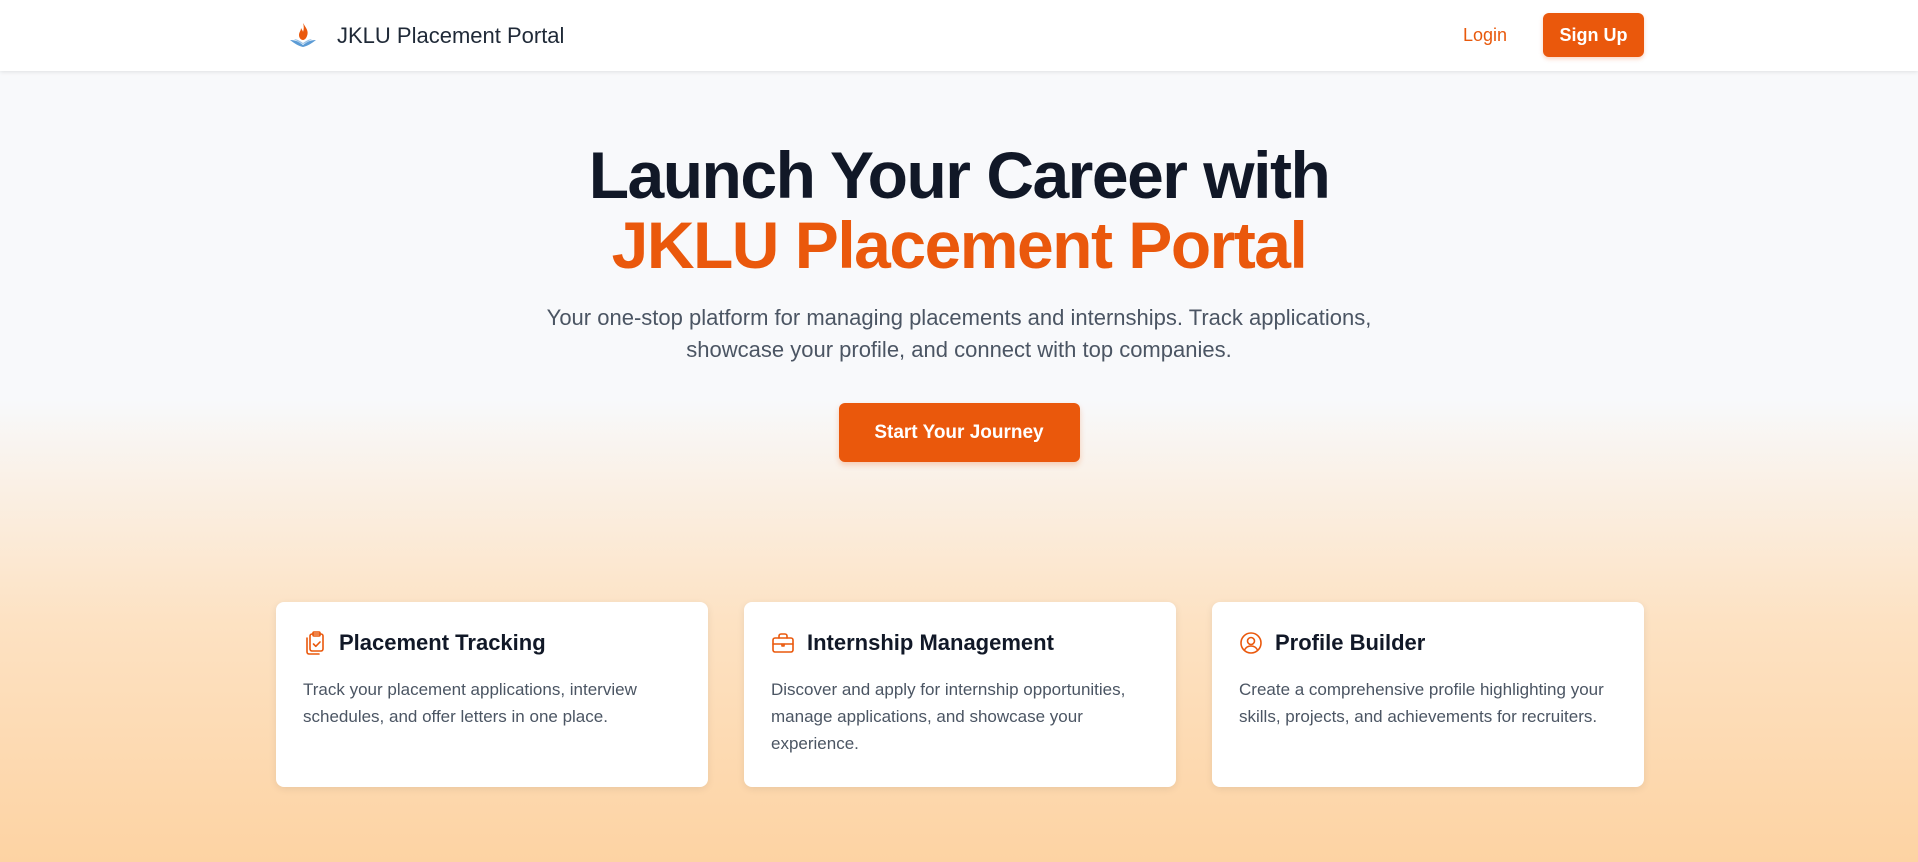 This screenshot has height=862, width=1918. What do you see at coordinates (959, 432) in the screenshot?
I see `start-journey-button: Start Your Journey` at bounding box center [959, 432].